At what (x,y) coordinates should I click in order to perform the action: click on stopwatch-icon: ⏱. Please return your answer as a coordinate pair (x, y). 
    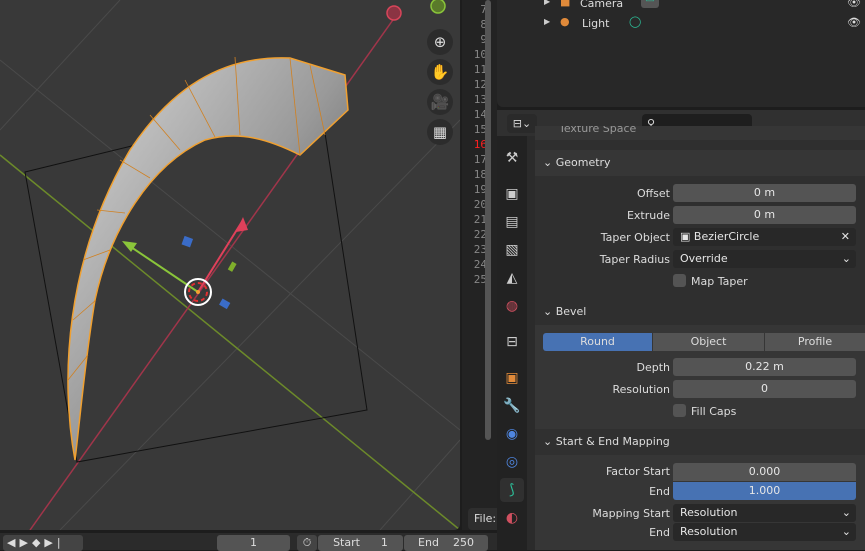
    Looking at the image, I should click on (307, 543).